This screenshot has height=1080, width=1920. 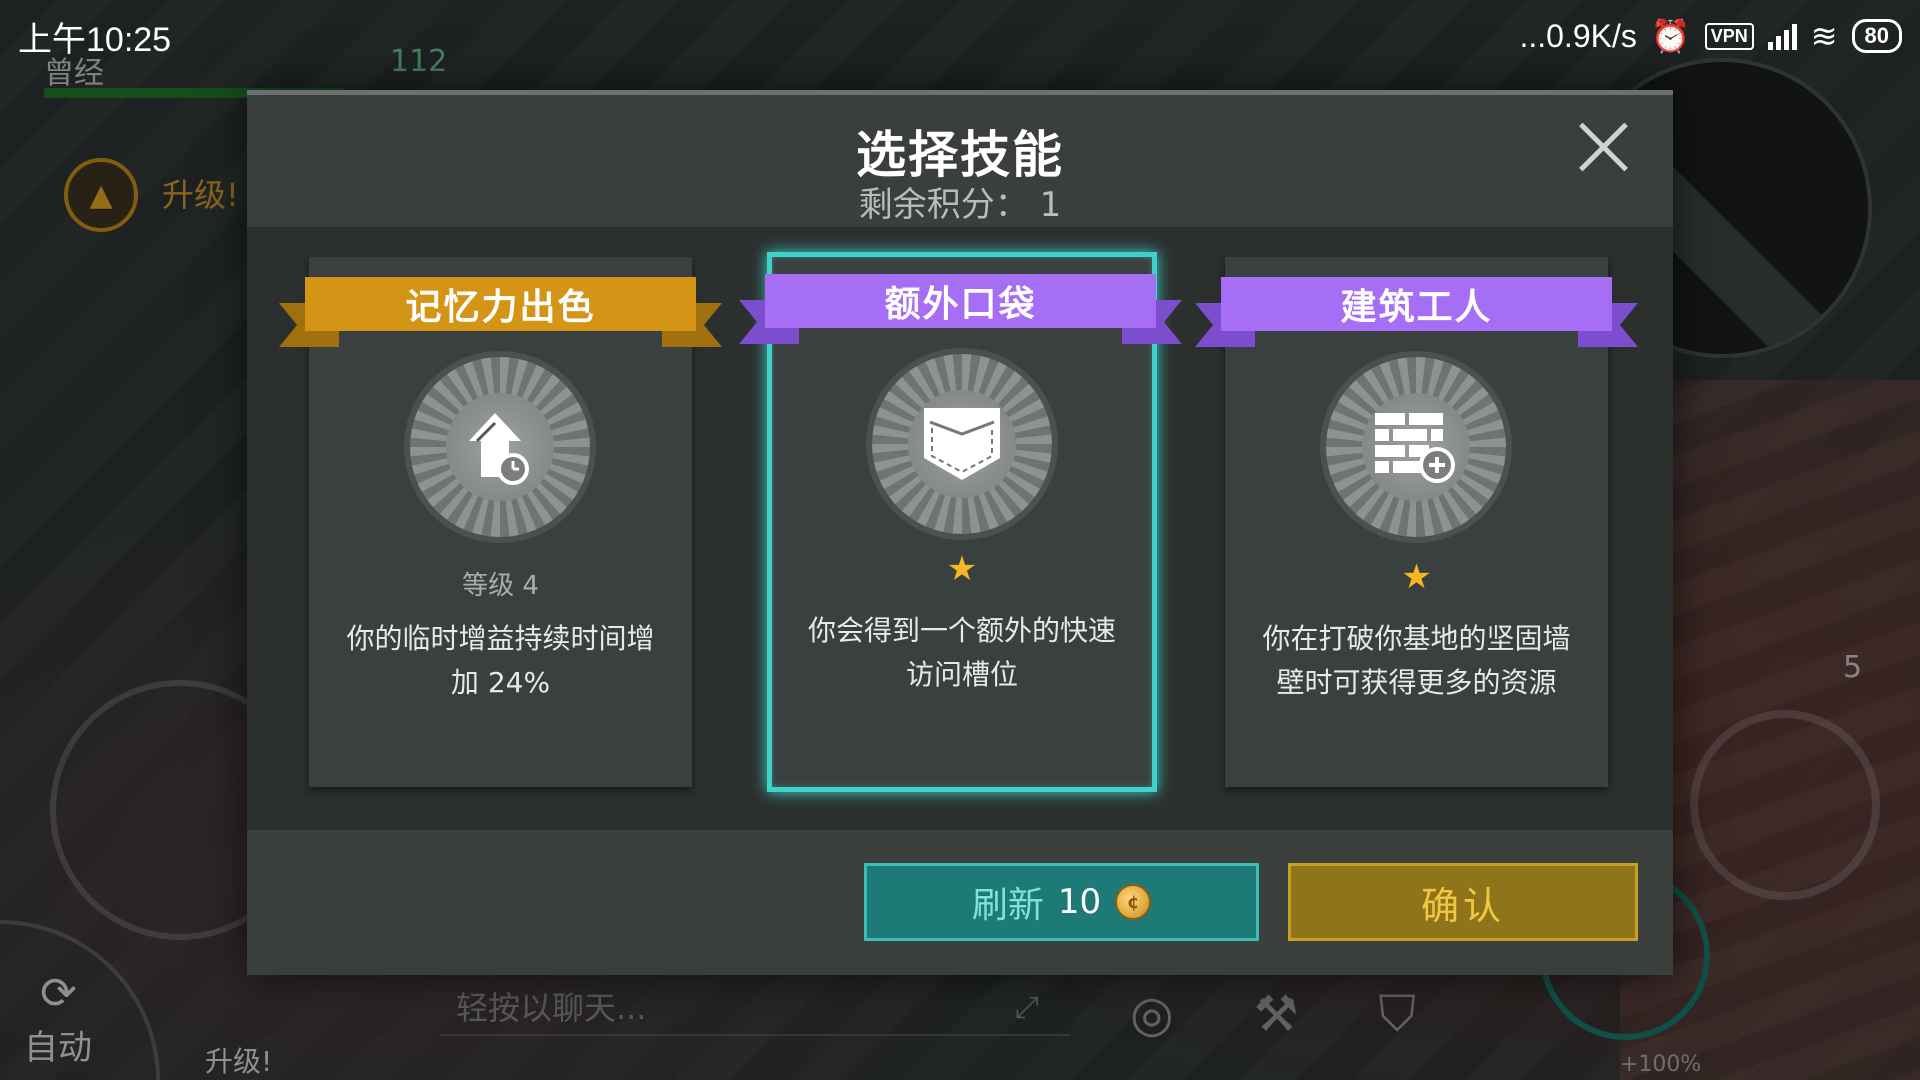 What do you see at coordinates (960, 301) in the screenshot?
I see `skill-name: 额外口袋` at bounding box center [960, 301].